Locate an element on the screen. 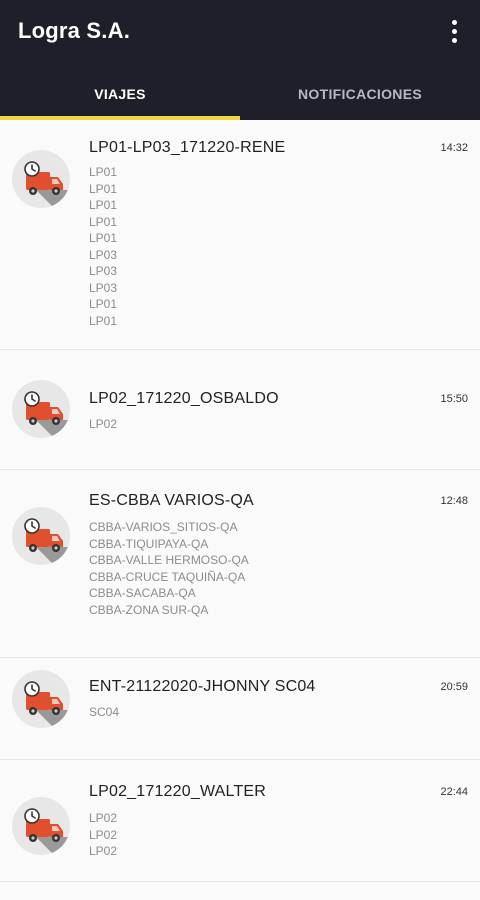 Image resolution: width=480 pixels, height=900 pixels. trip-time: 12:48 is located at coordinates (454, 501).